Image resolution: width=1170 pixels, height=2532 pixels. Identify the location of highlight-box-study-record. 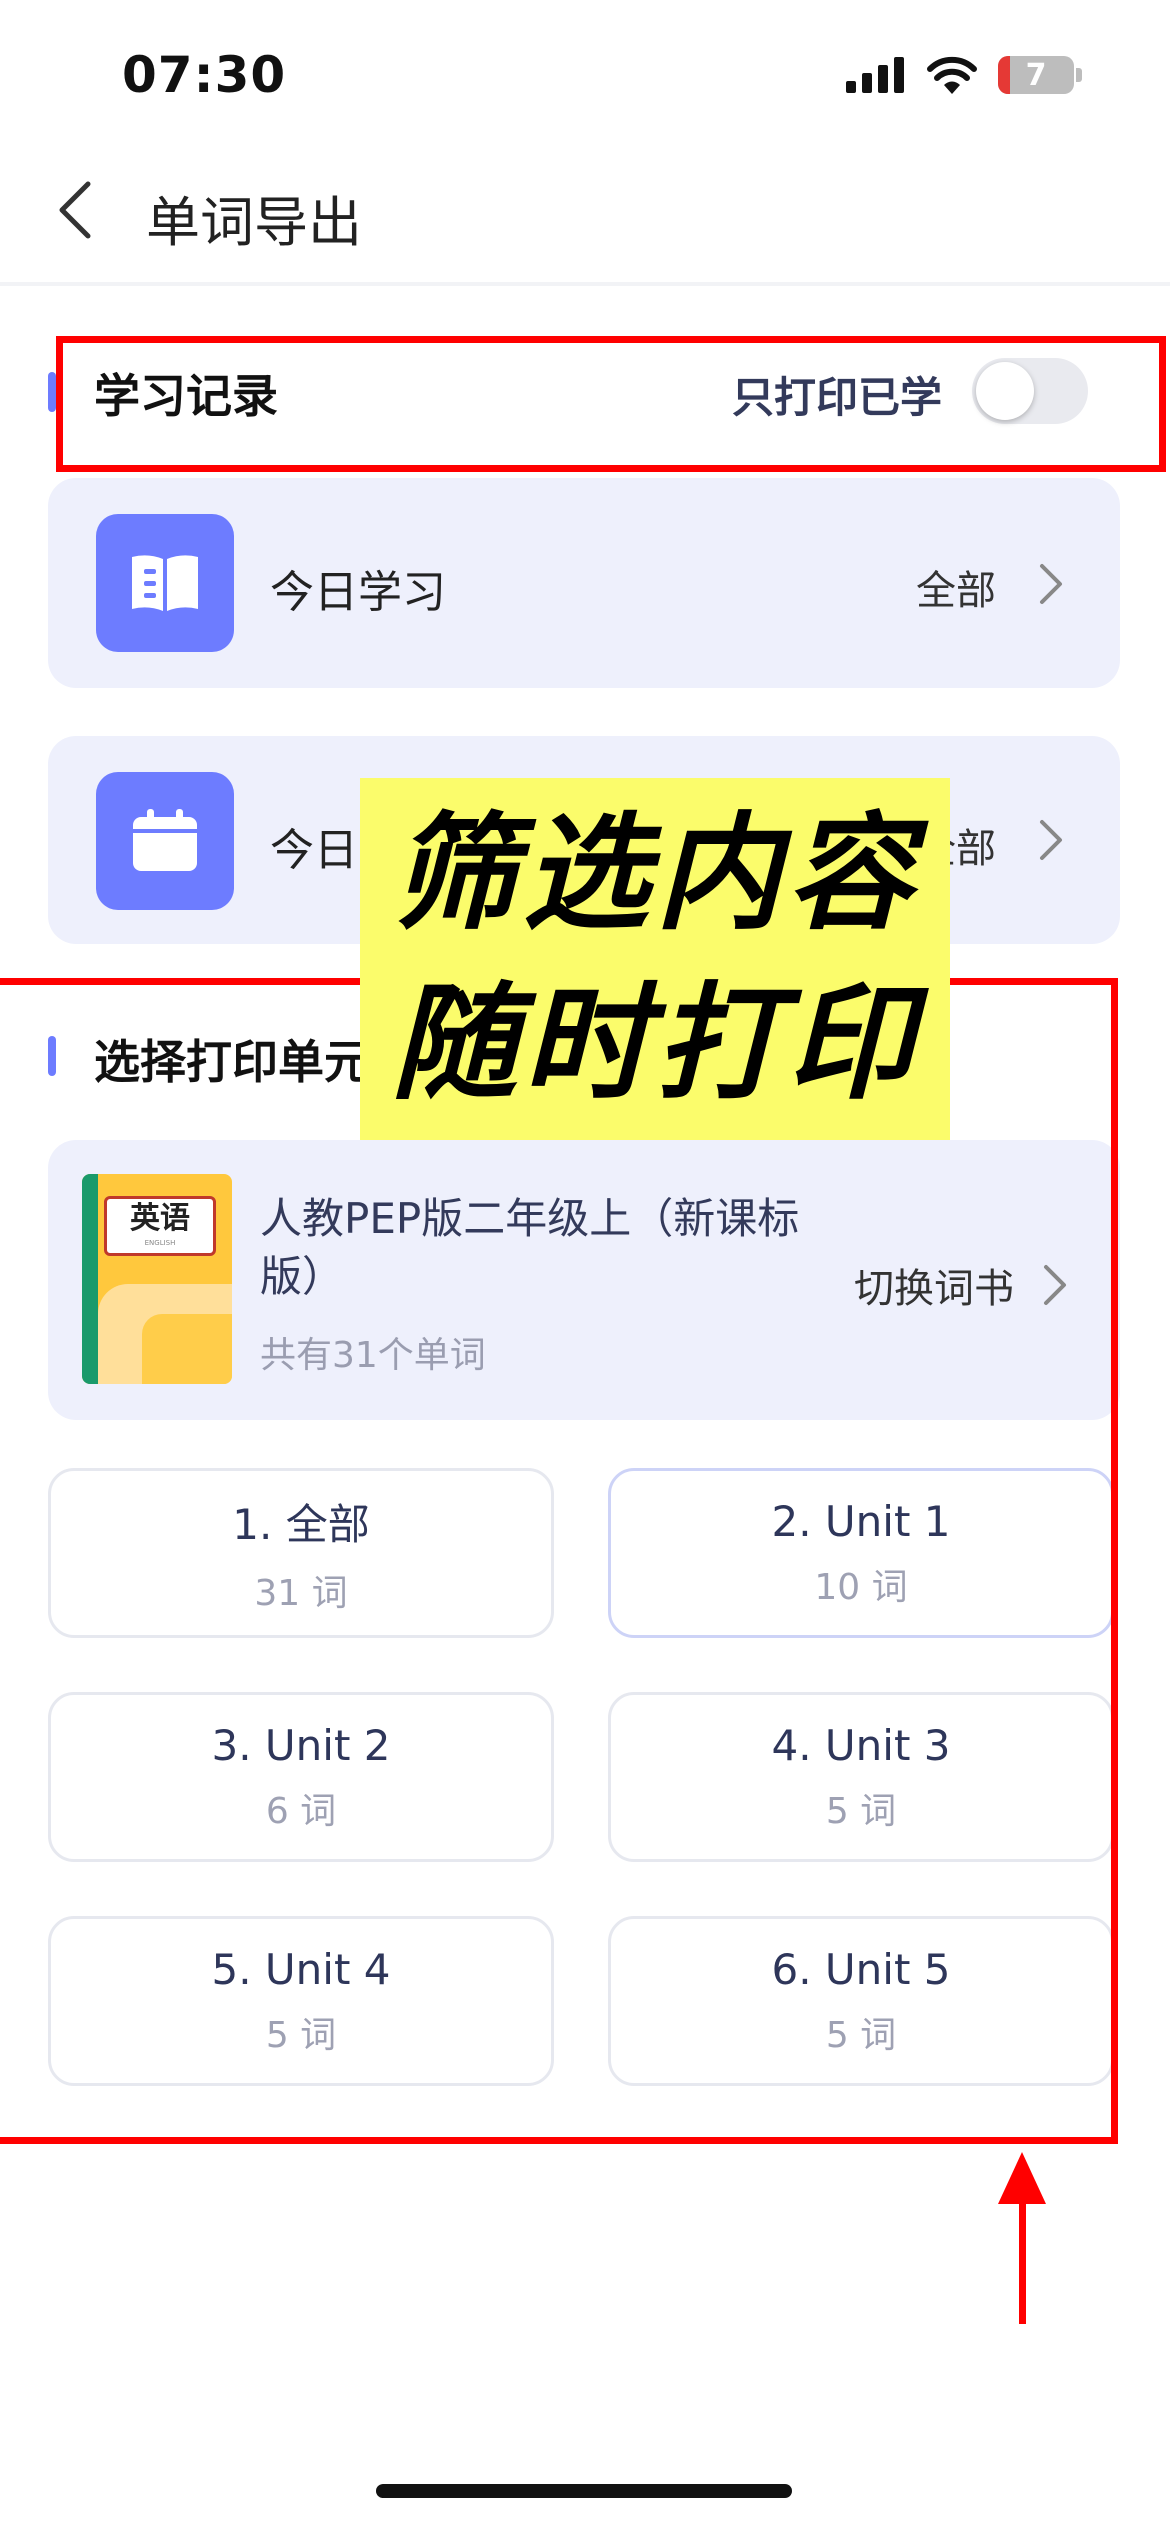
(611, 404).